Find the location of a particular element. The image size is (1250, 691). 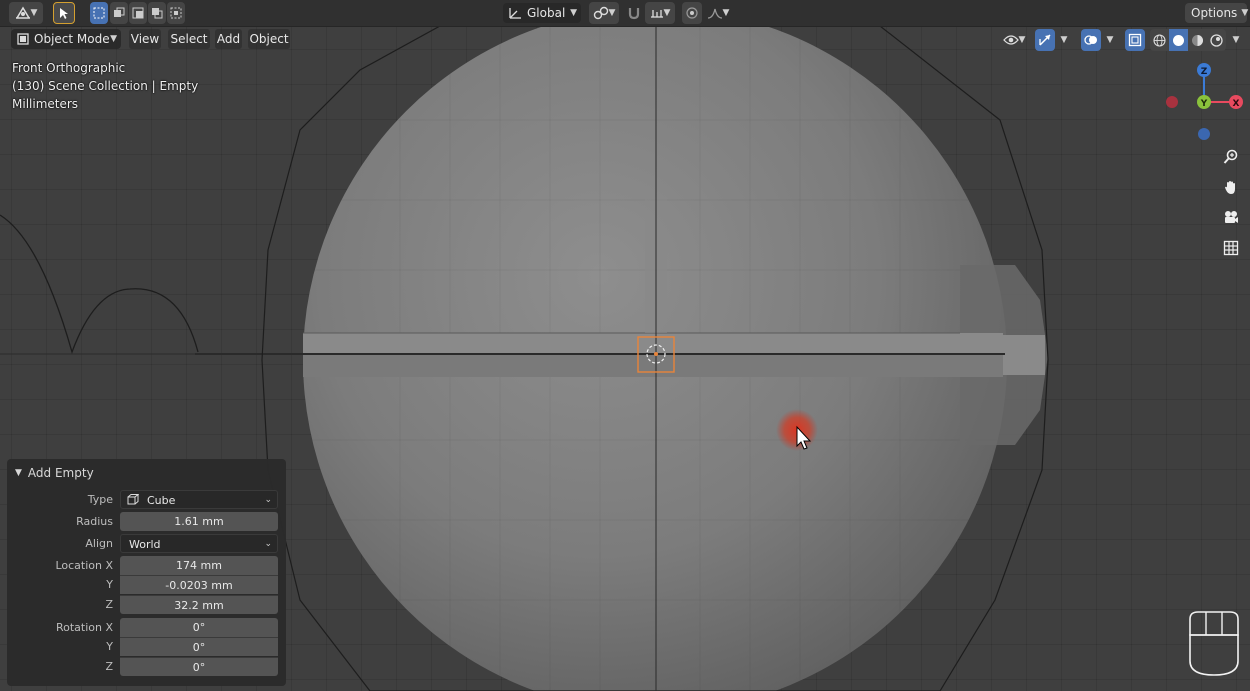

solid-shading-button is located at coordinates (1178, 40).